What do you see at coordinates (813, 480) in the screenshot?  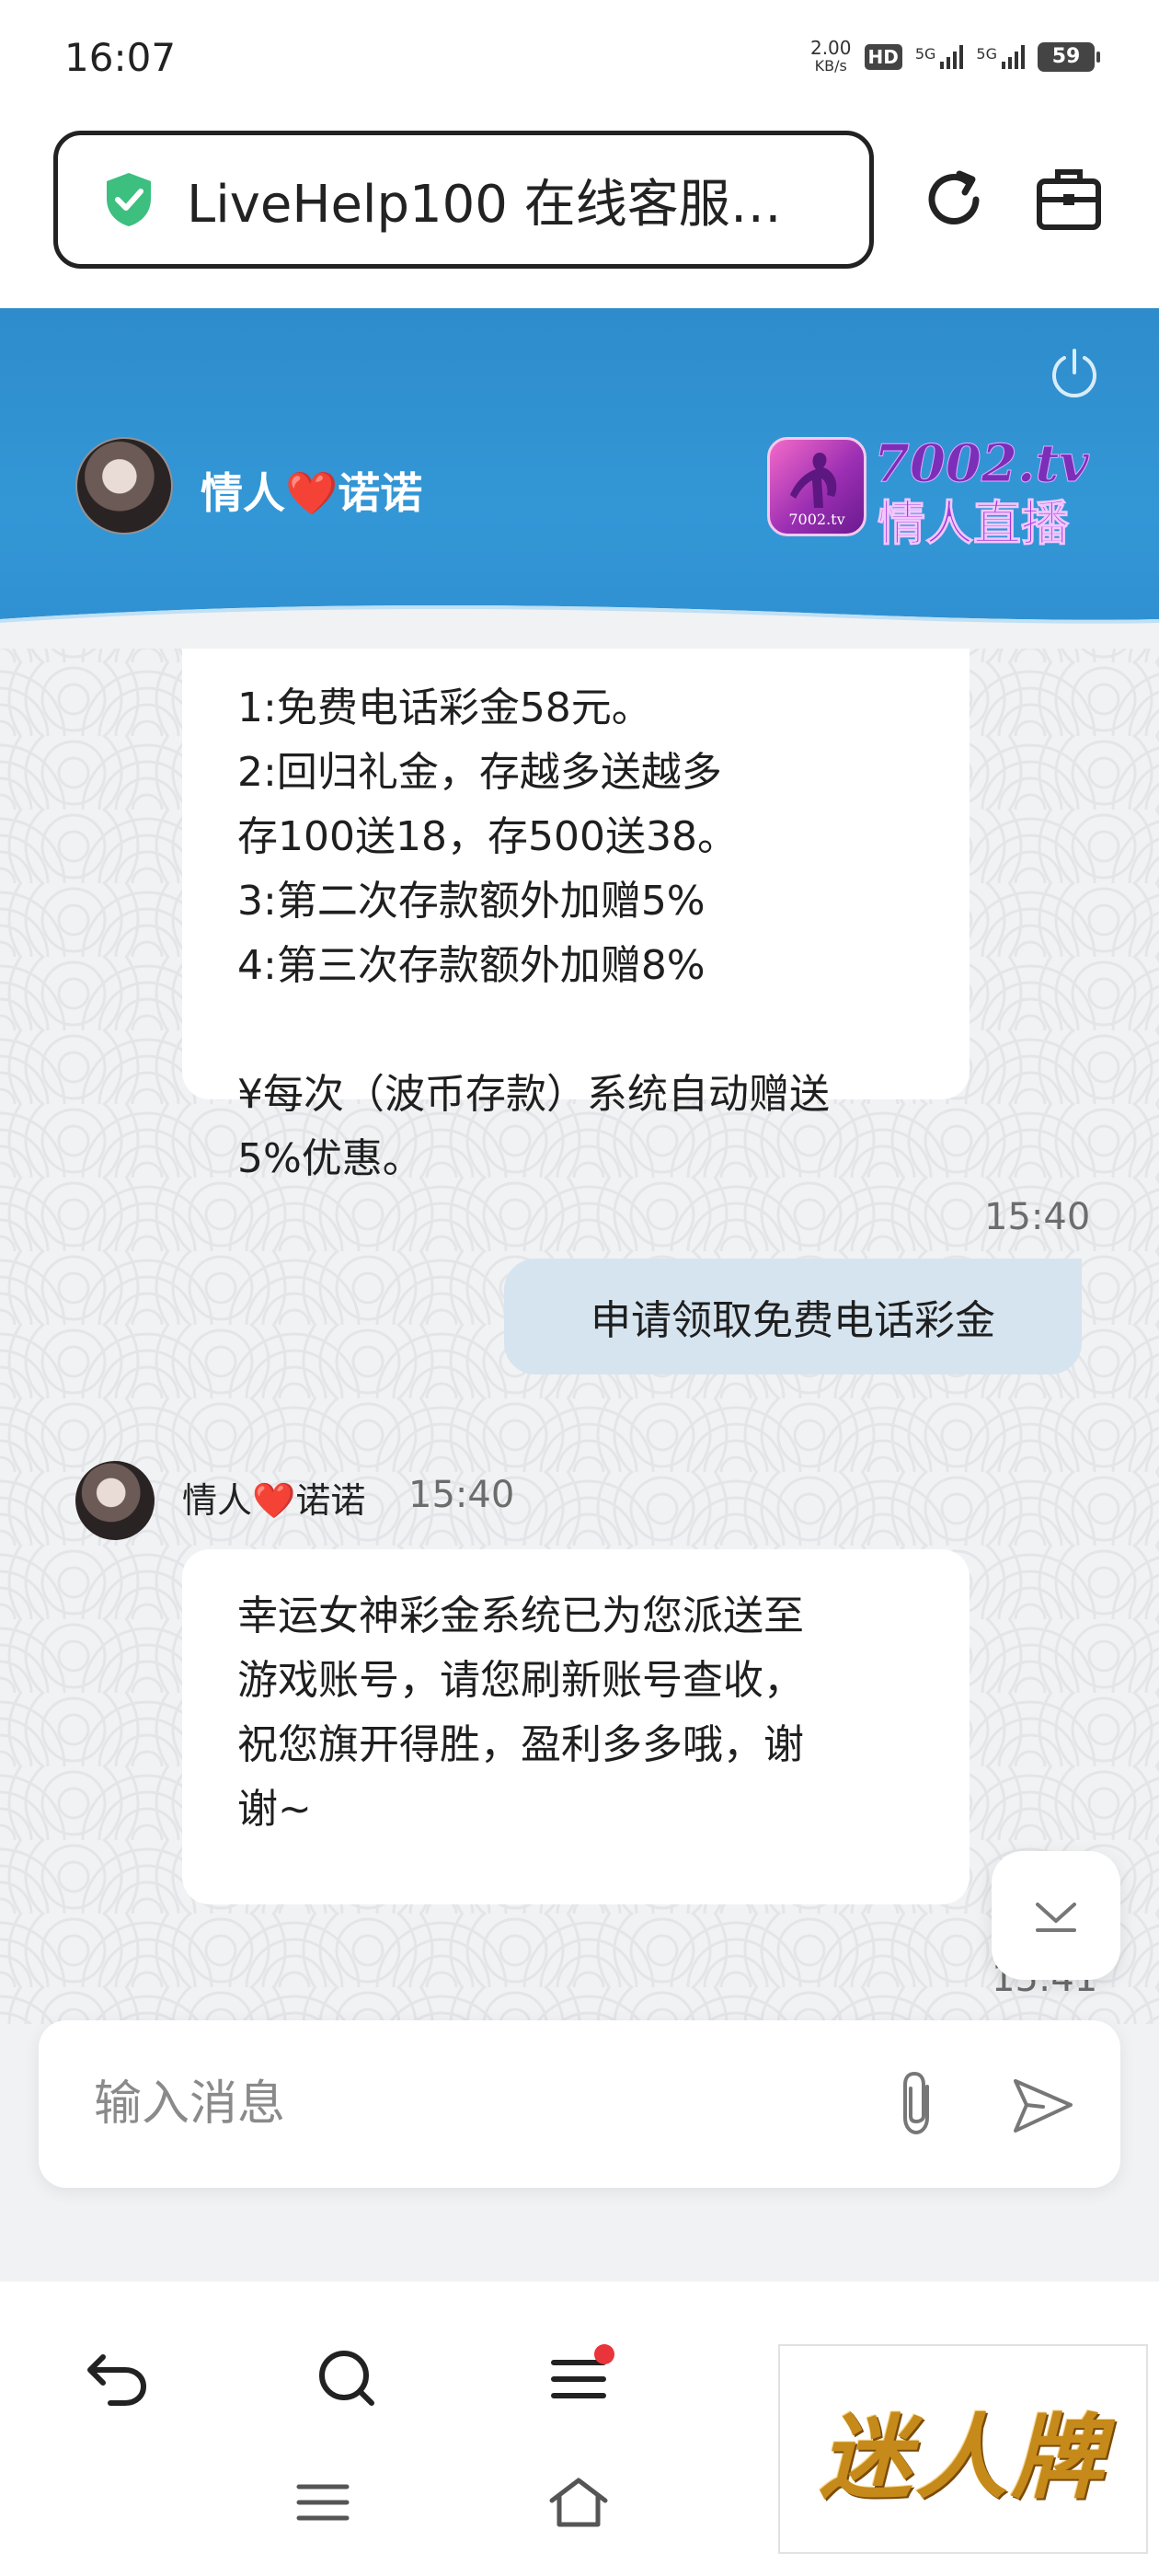 I see `dancer-silhouette-icon` at bounding box center [813, 480].